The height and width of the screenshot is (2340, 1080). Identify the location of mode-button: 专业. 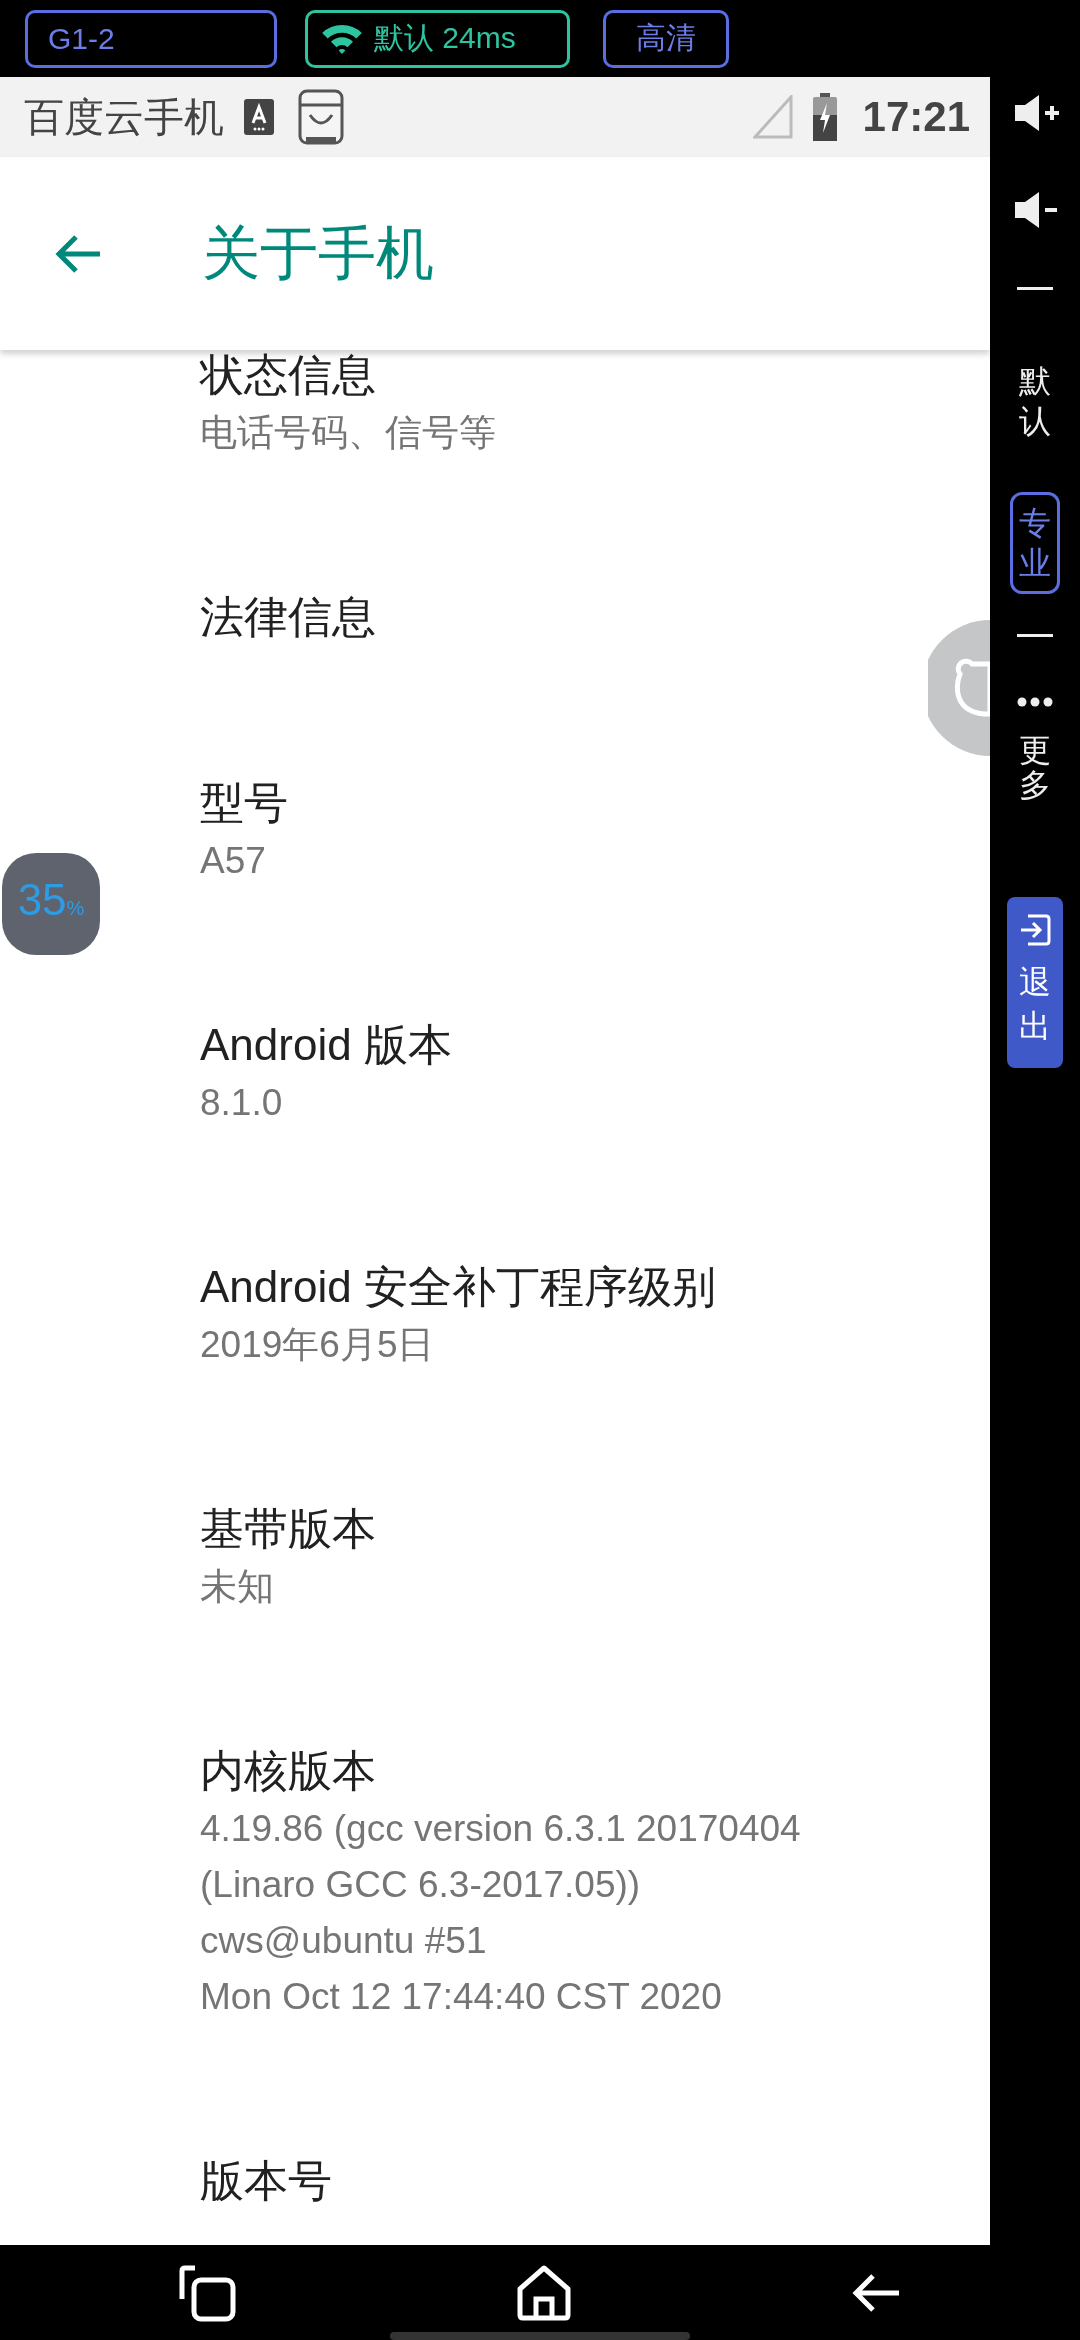
(1035, 543).